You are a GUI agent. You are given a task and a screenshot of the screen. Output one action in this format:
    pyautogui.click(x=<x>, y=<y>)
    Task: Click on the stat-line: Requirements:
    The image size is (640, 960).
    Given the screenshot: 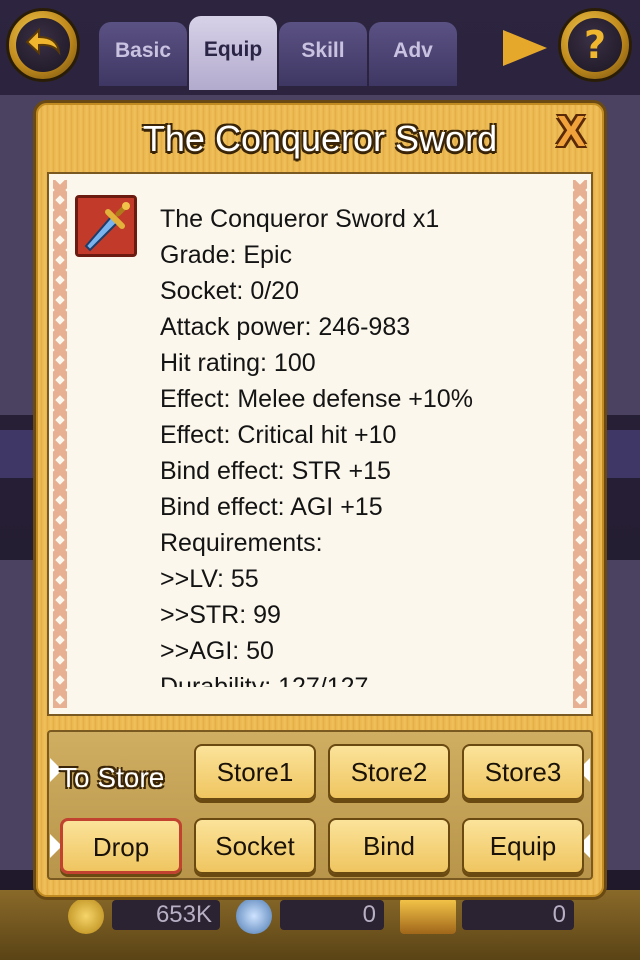 What is the action you would take?
    pyautogui.click(x=241, y=543)
    